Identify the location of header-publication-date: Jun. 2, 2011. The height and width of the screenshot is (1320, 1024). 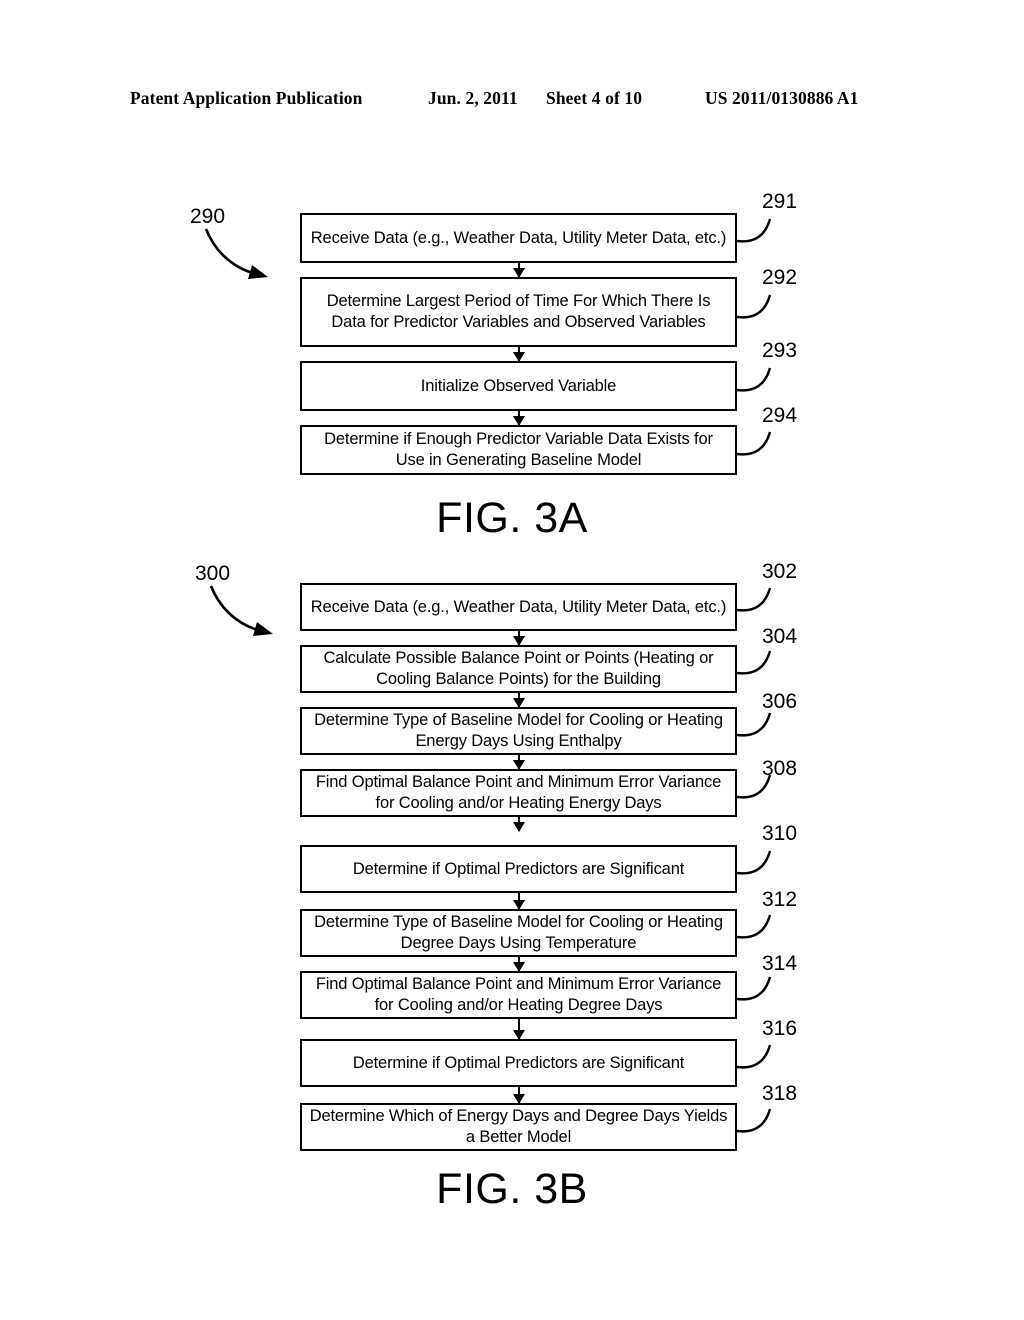
(473, 98).